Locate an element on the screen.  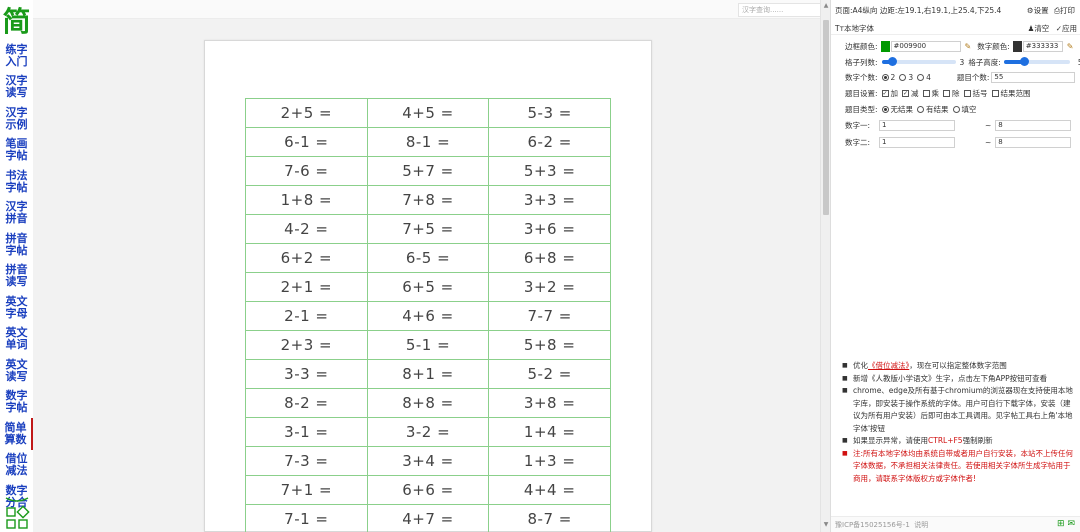
note-text: 优化 is located at coordinates (860, 365).